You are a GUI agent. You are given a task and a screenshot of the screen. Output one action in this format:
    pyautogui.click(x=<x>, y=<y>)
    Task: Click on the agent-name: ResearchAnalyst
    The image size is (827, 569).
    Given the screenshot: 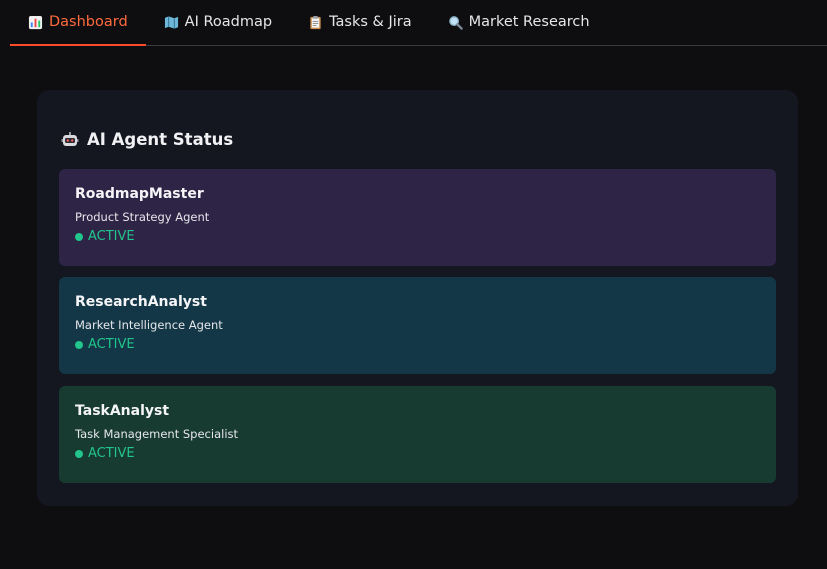 What is the action you would take?
    pyautogui.click(x=141, y=302)
    